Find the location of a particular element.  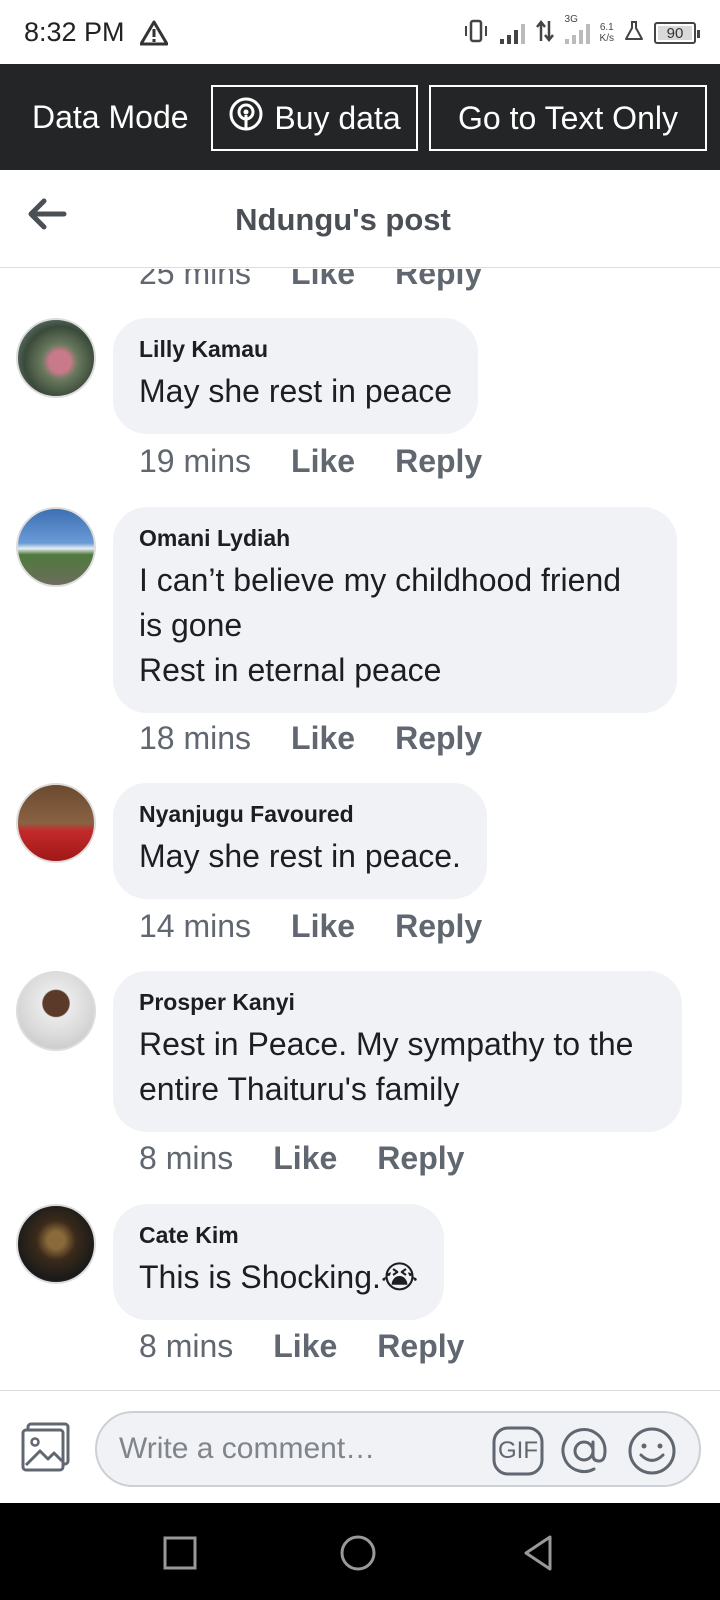

comment-meta: 19 mins Like Reply is located at coordinates (330, 461).